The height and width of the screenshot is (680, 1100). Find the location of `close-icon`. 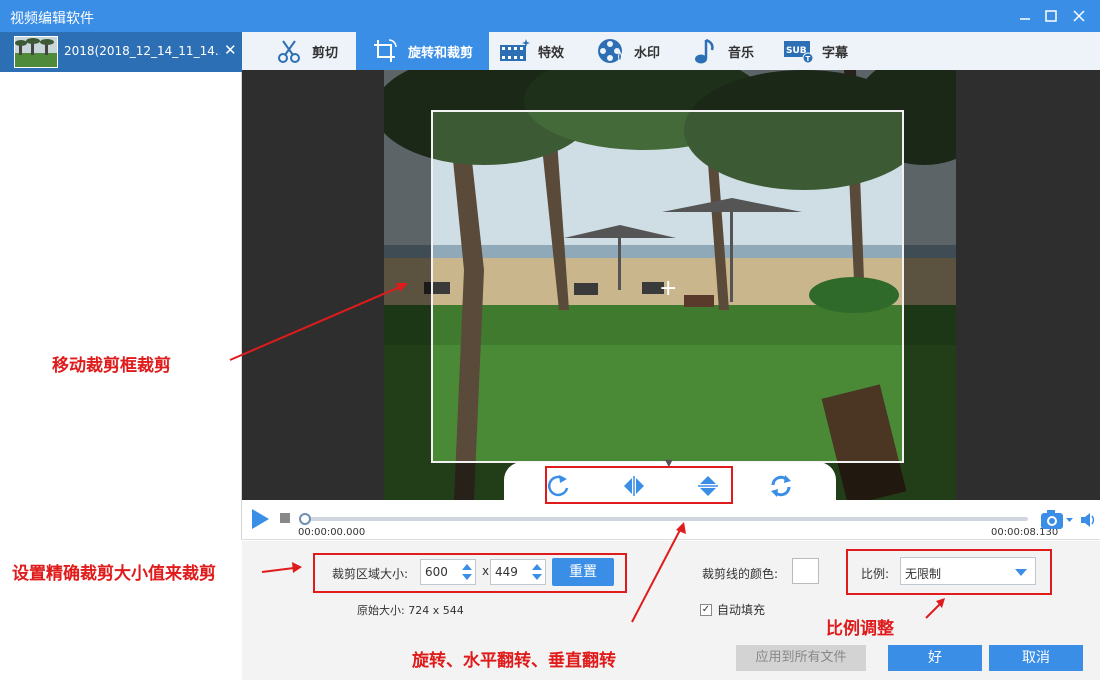

close-icon is located at coordinates (1079, 16).